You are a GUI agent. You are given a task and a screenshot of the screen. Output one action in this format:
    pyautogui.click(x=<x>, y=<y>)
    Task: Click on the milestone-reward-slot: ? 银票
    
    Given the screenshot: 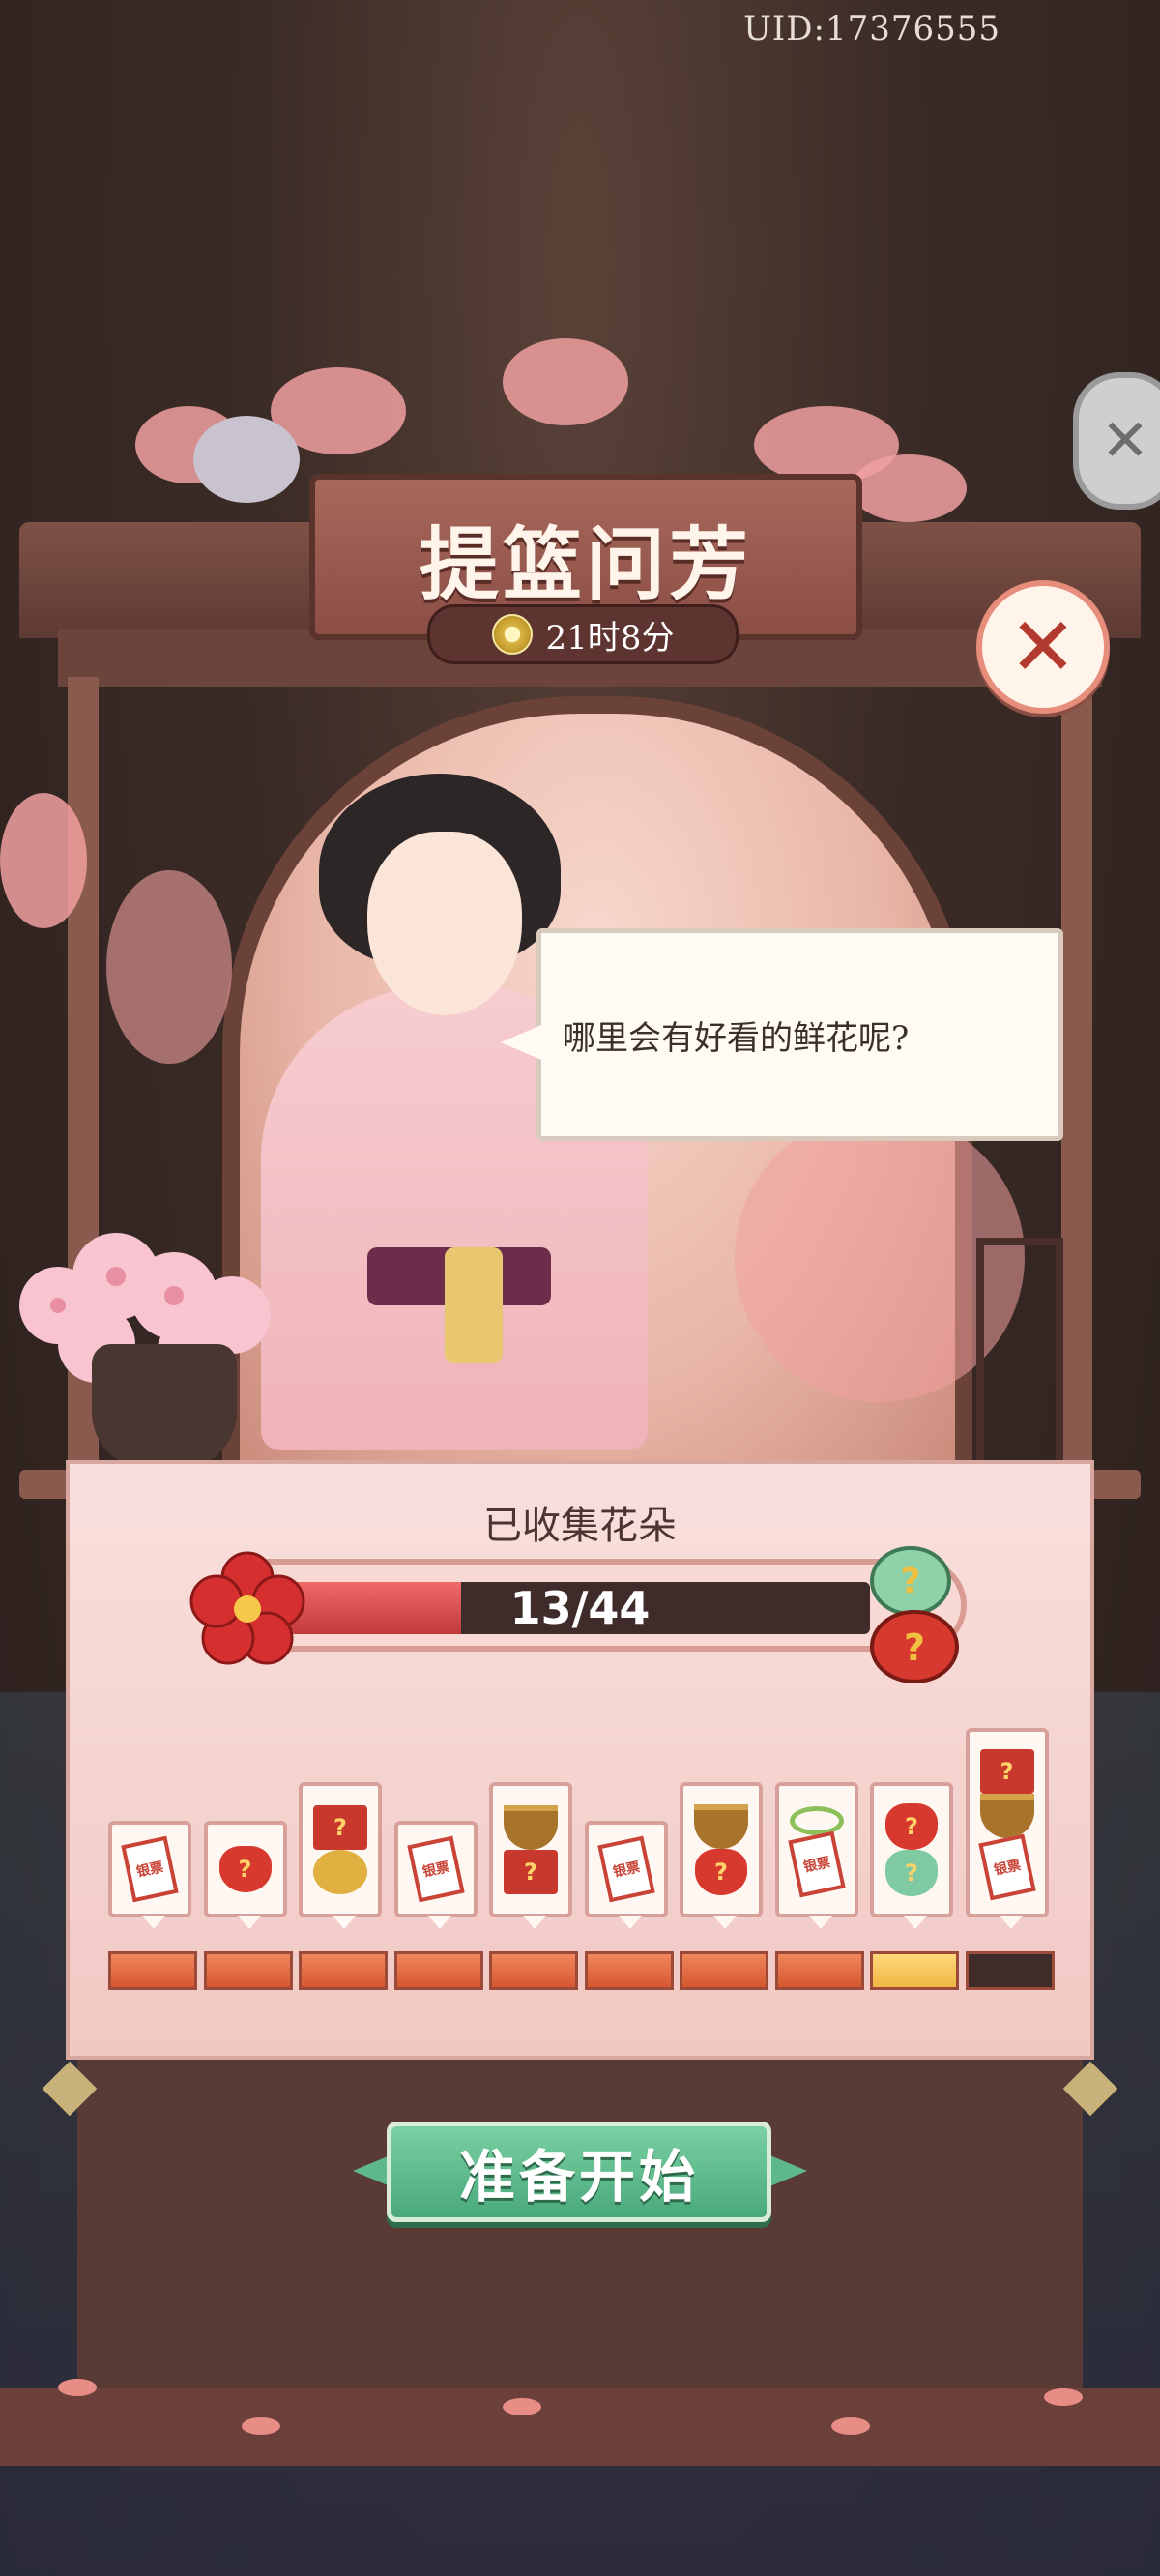 What is the action you would take?
    pyautogui.click(x=1007, y=1828)
    